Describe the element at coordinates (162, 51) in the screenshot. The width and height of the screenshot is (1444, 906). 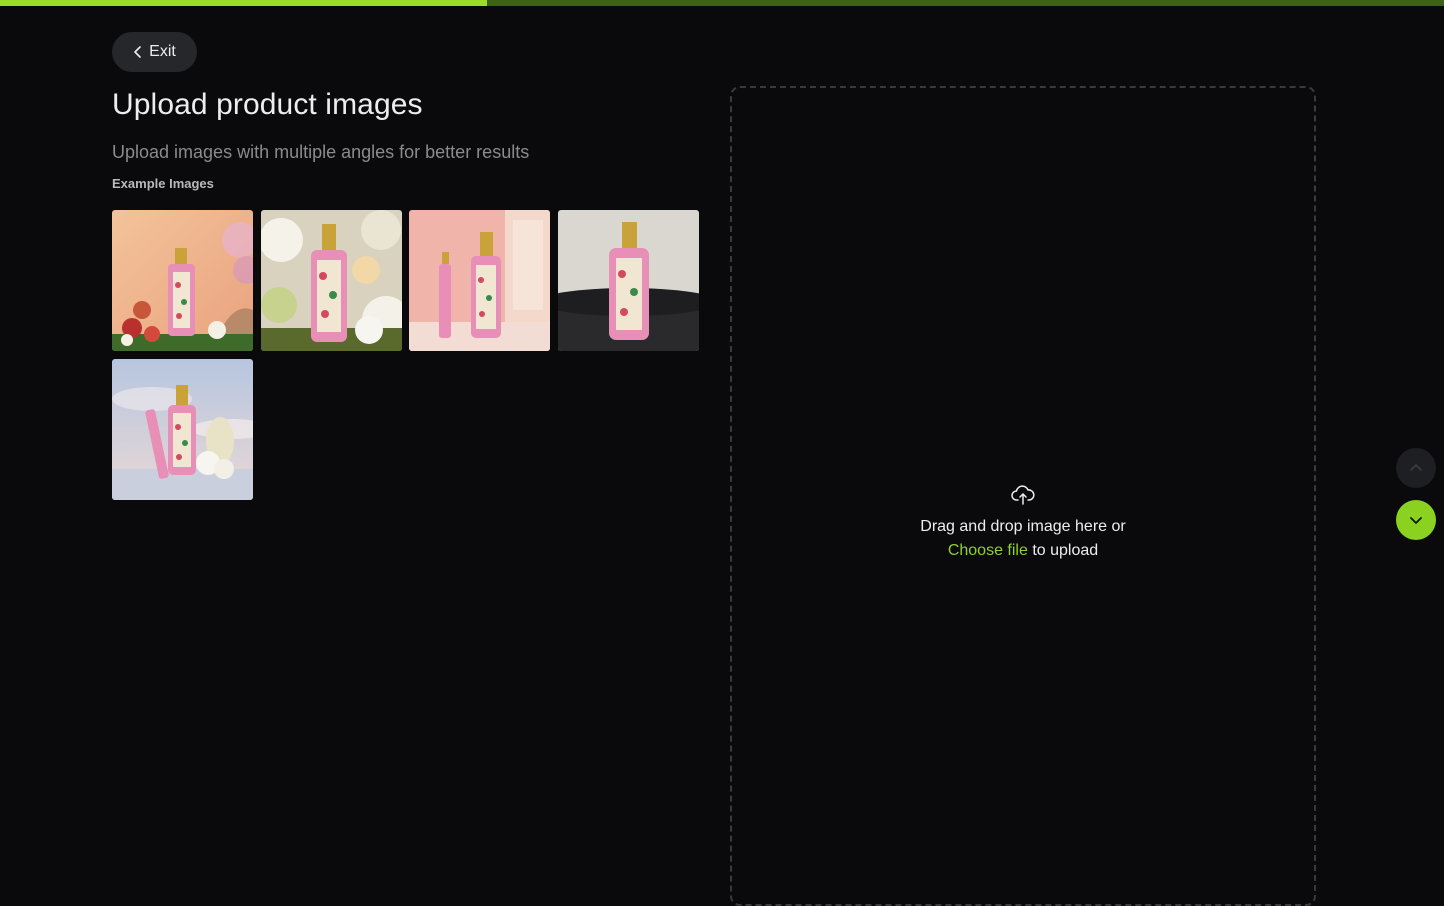
I see `exit-label: Exit` at that location.